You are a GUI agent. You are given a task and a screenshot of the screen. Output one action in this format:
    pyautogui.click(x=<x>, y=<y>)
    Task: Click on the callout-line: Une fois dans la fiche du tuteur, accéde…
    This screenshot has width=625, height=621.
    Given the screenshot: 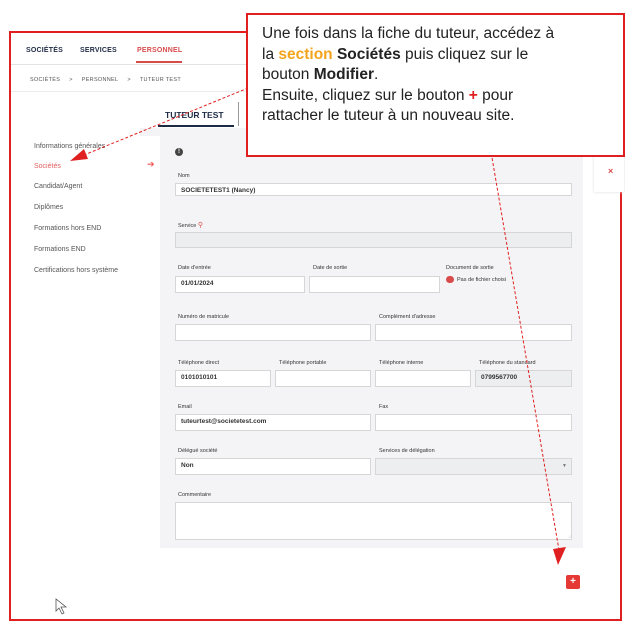 What is the action you would take?
    pyautogui.click(x=408, y=33)
    